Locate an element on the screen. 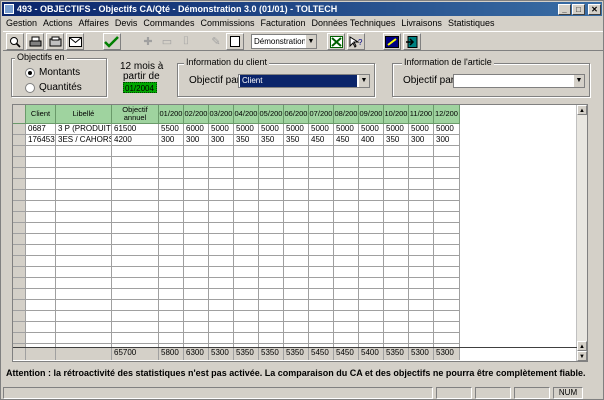 This screenshot has width=604, height=400. edit-icon: ✎ is located at coordinates (216, 41).